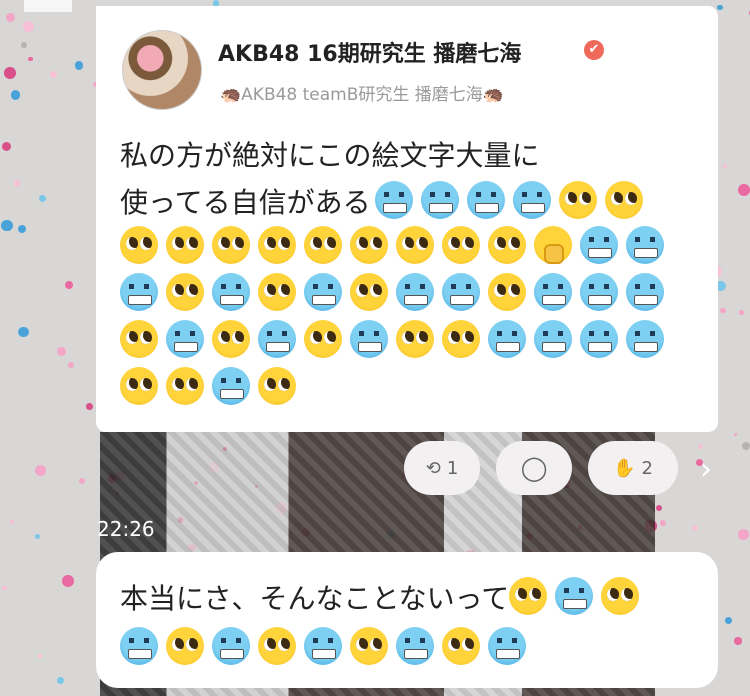 Image resolution: width=750 pixels, height=696 pixels. Describe the element at coordinates (245, 202) in the screenshot. I see `post-text-line-2-text: 使ってる自信がある` at that location.